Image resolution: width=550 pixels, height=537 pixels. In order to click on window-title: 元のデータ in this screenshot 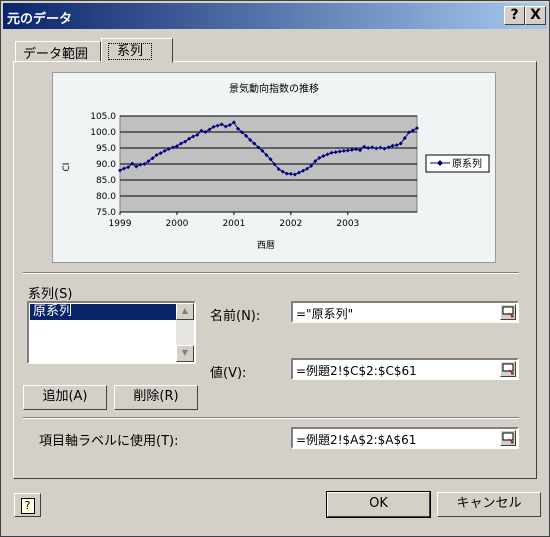, I will do `click(40, 19)`.